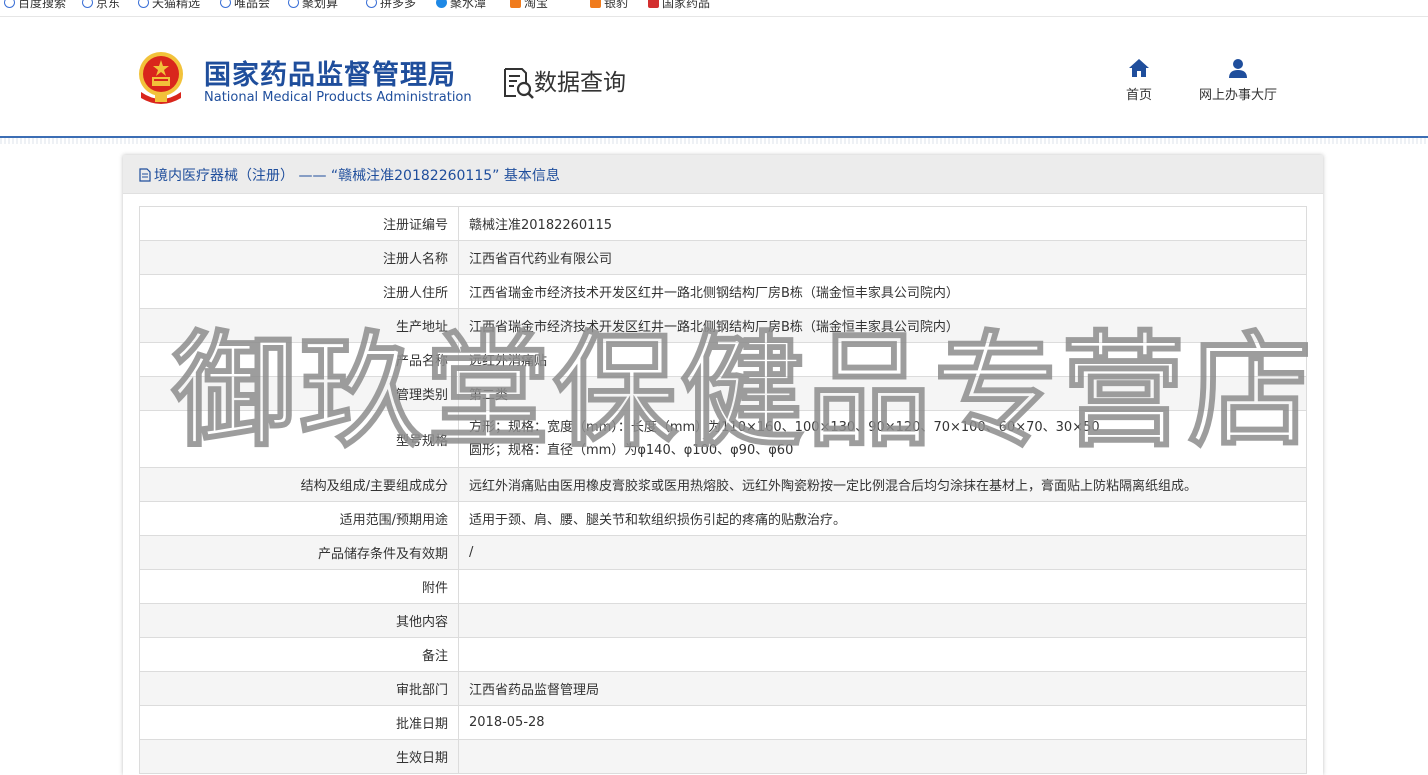  What do you see at coordinates (299, 439) in the screenshot?
I see `row-label: 型号规格` at bounding box center [299, 439].